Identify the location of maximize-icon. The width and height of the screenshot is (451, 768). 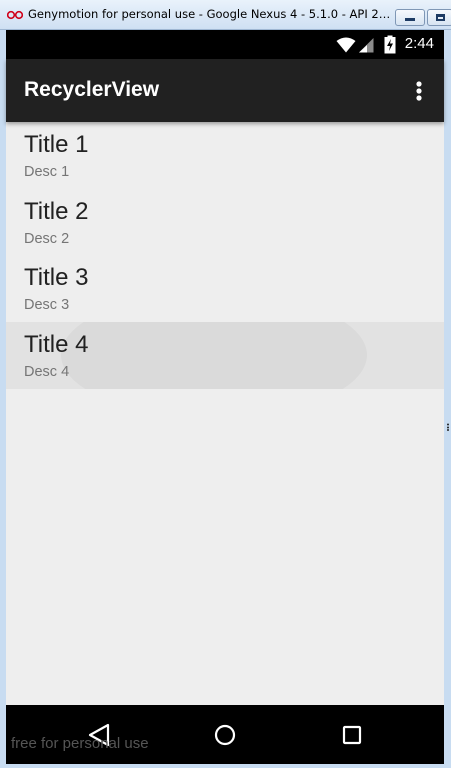
(440, 17).